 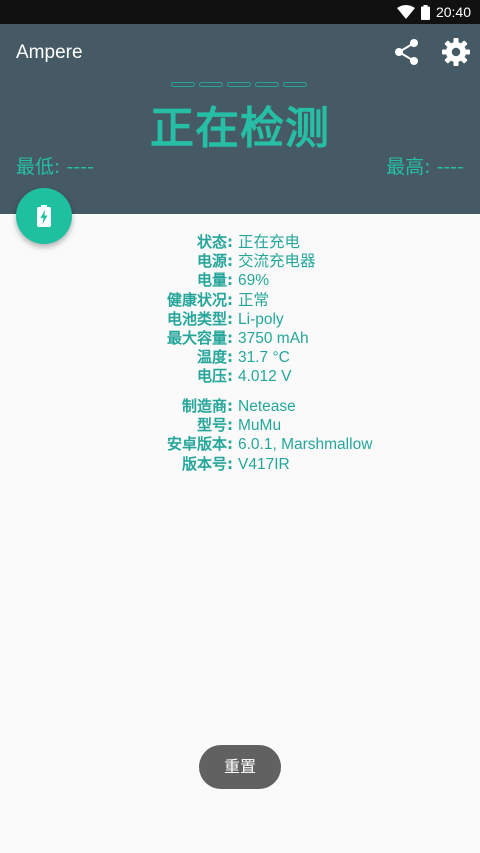 What do you see at coordinates (215, 280) in the screenshot?
I see `info-label: 电量:` at bounding box center [215, 280].